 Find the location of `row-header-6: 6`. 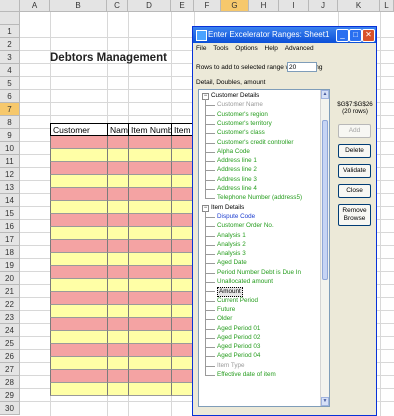

row-header-6: 6 is located at coordinates (10, 96).